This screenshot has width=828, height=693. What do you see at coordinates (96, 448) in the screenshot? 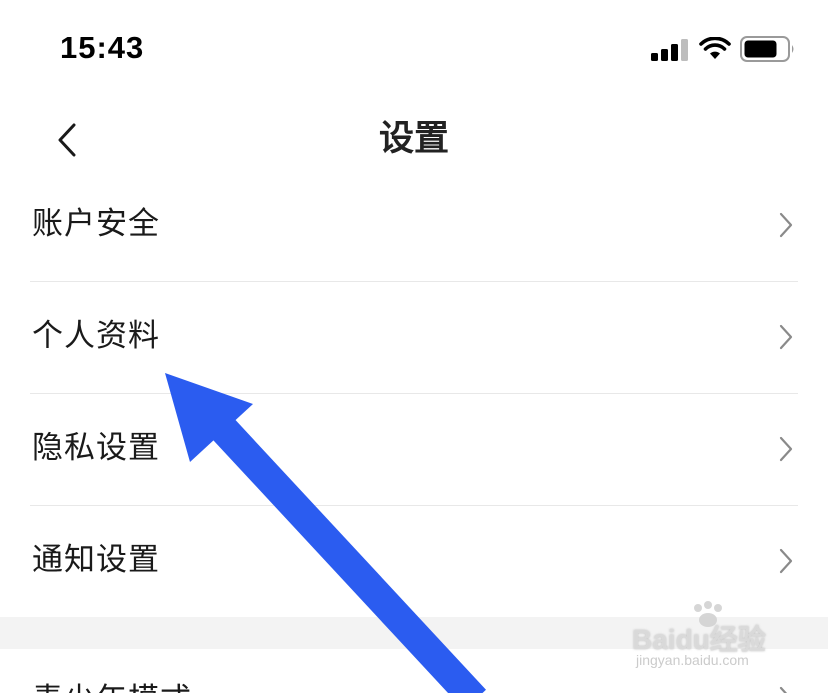
I see `settings-item-label: 隐私设置` at bounding box center [96, 448].